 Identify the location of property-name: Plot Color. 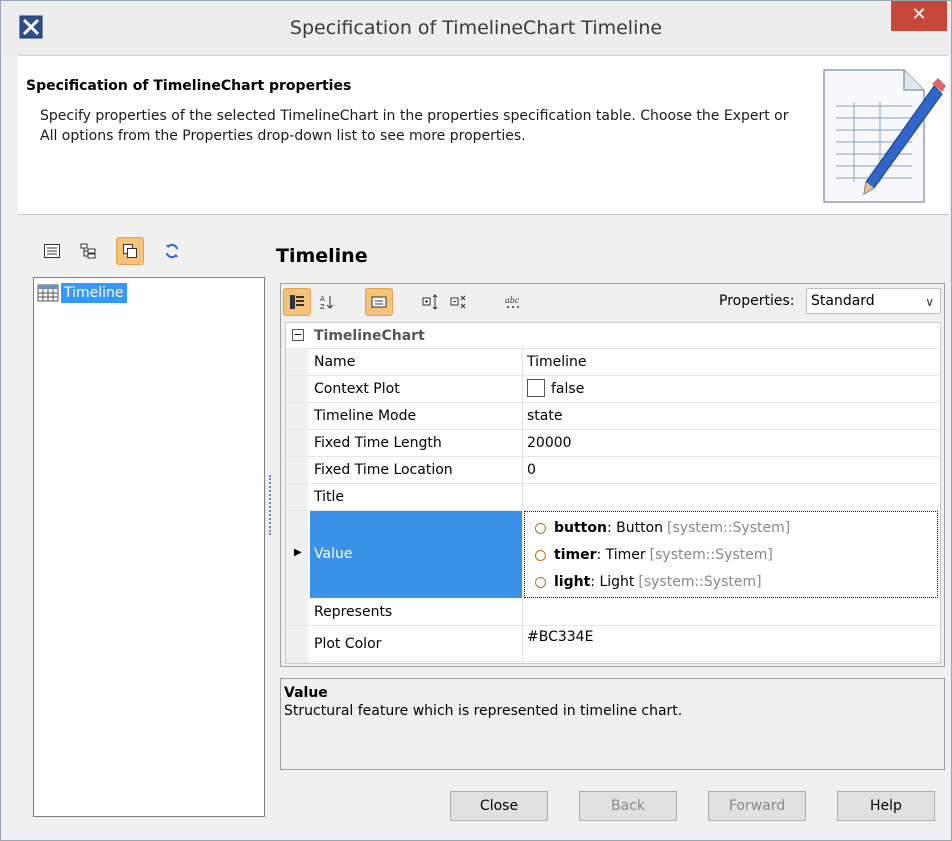
(348, 644).